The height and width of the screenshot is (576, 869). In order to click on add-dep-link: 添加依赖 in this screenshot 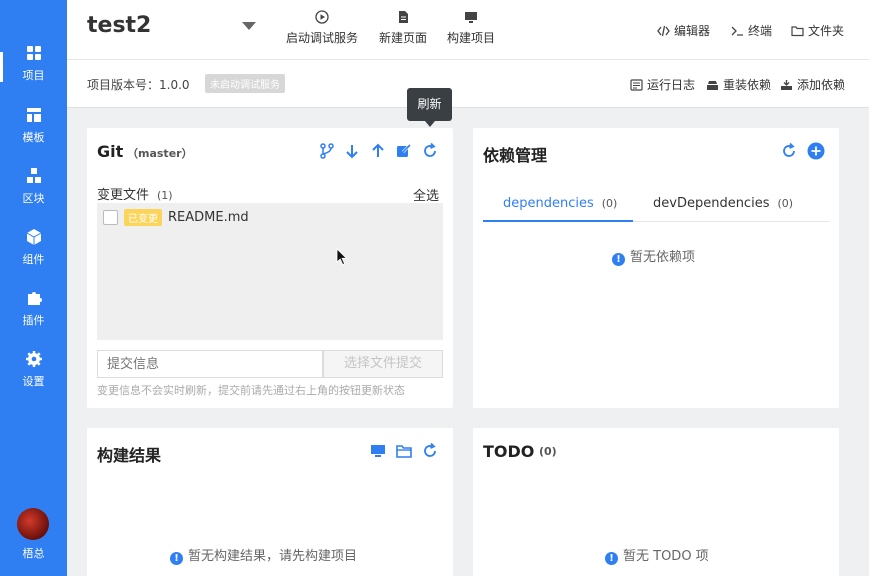, I will do `click(812, 84)`.